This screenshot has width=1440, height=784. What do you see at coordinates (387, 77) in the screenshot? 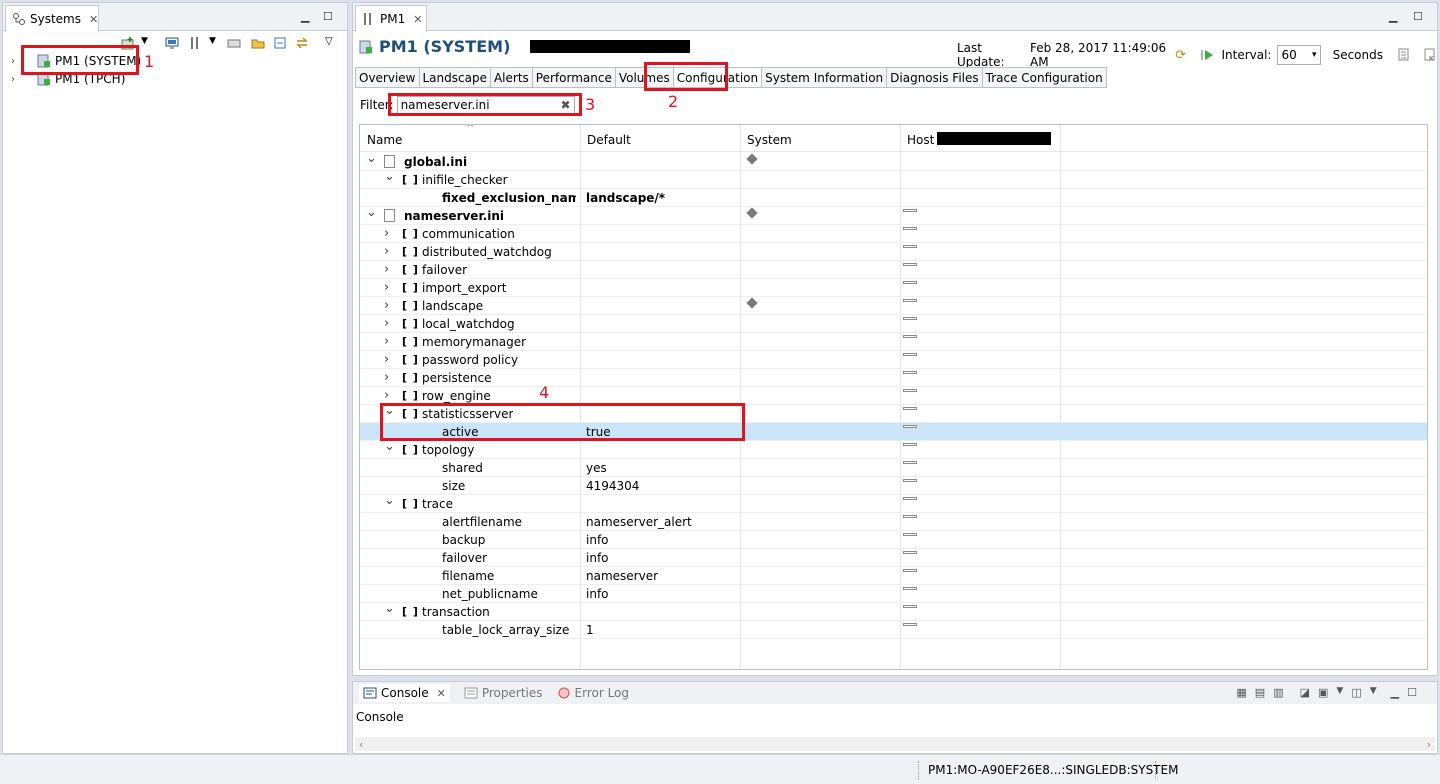
I see `tab-overview: Overview` at bounding box center [387, 77].